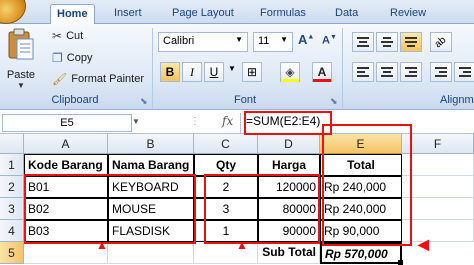 This screenshot has width=474, height=265. Describe the element at coordinates (203, 14) in the screenshot. I see `tab-page-layout: Page Layout` at that location.